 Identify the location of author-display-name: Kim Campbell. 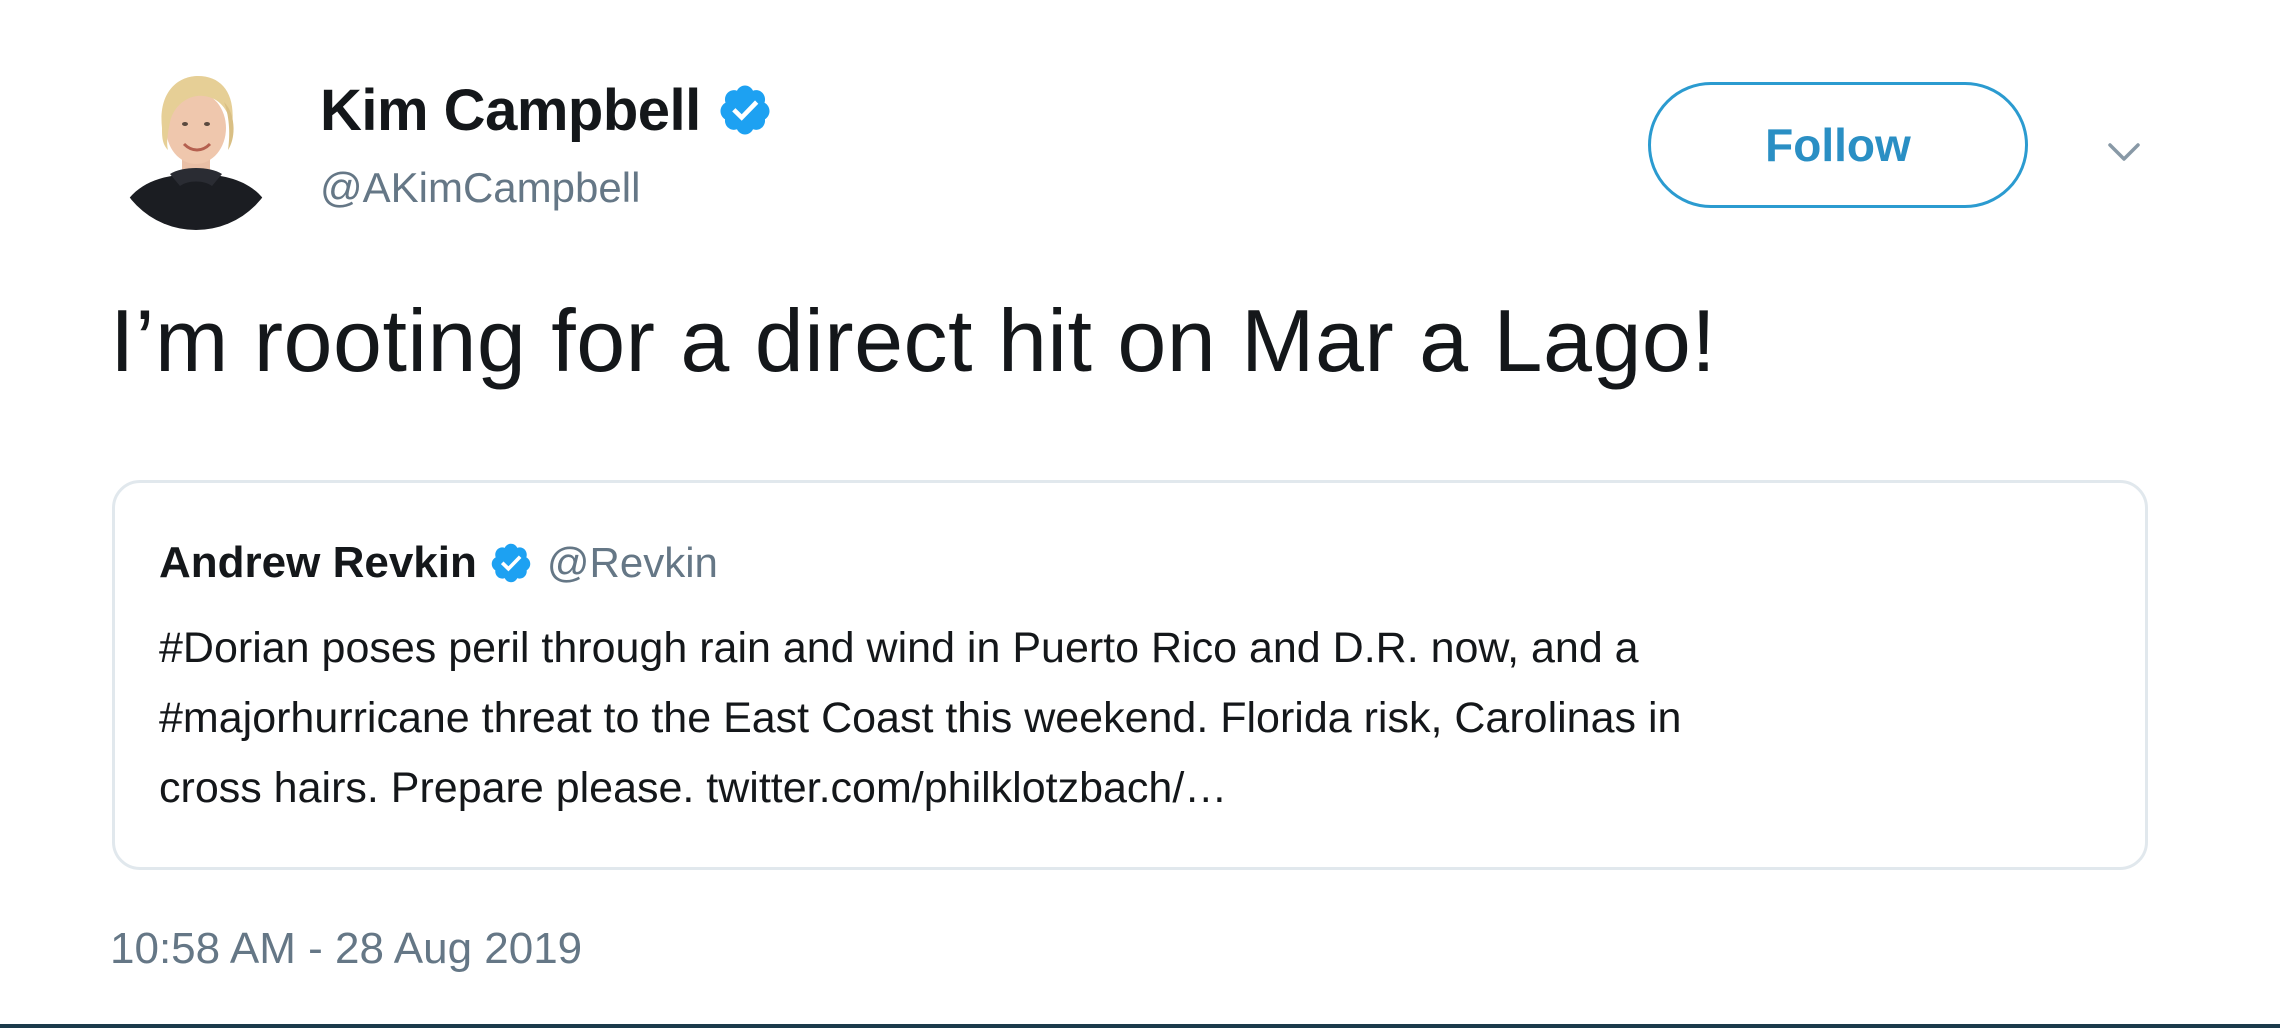
(510, 110).